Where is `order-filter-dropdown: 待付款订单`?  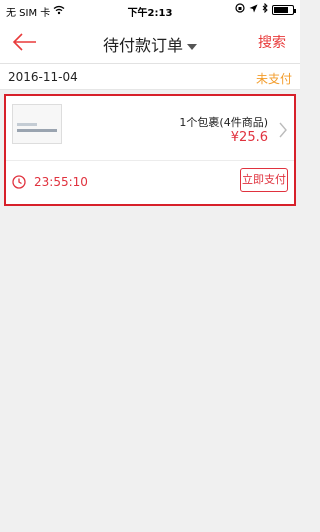 order-filter-dropdown: 待付款订单 is located at coordinates (150, 44).